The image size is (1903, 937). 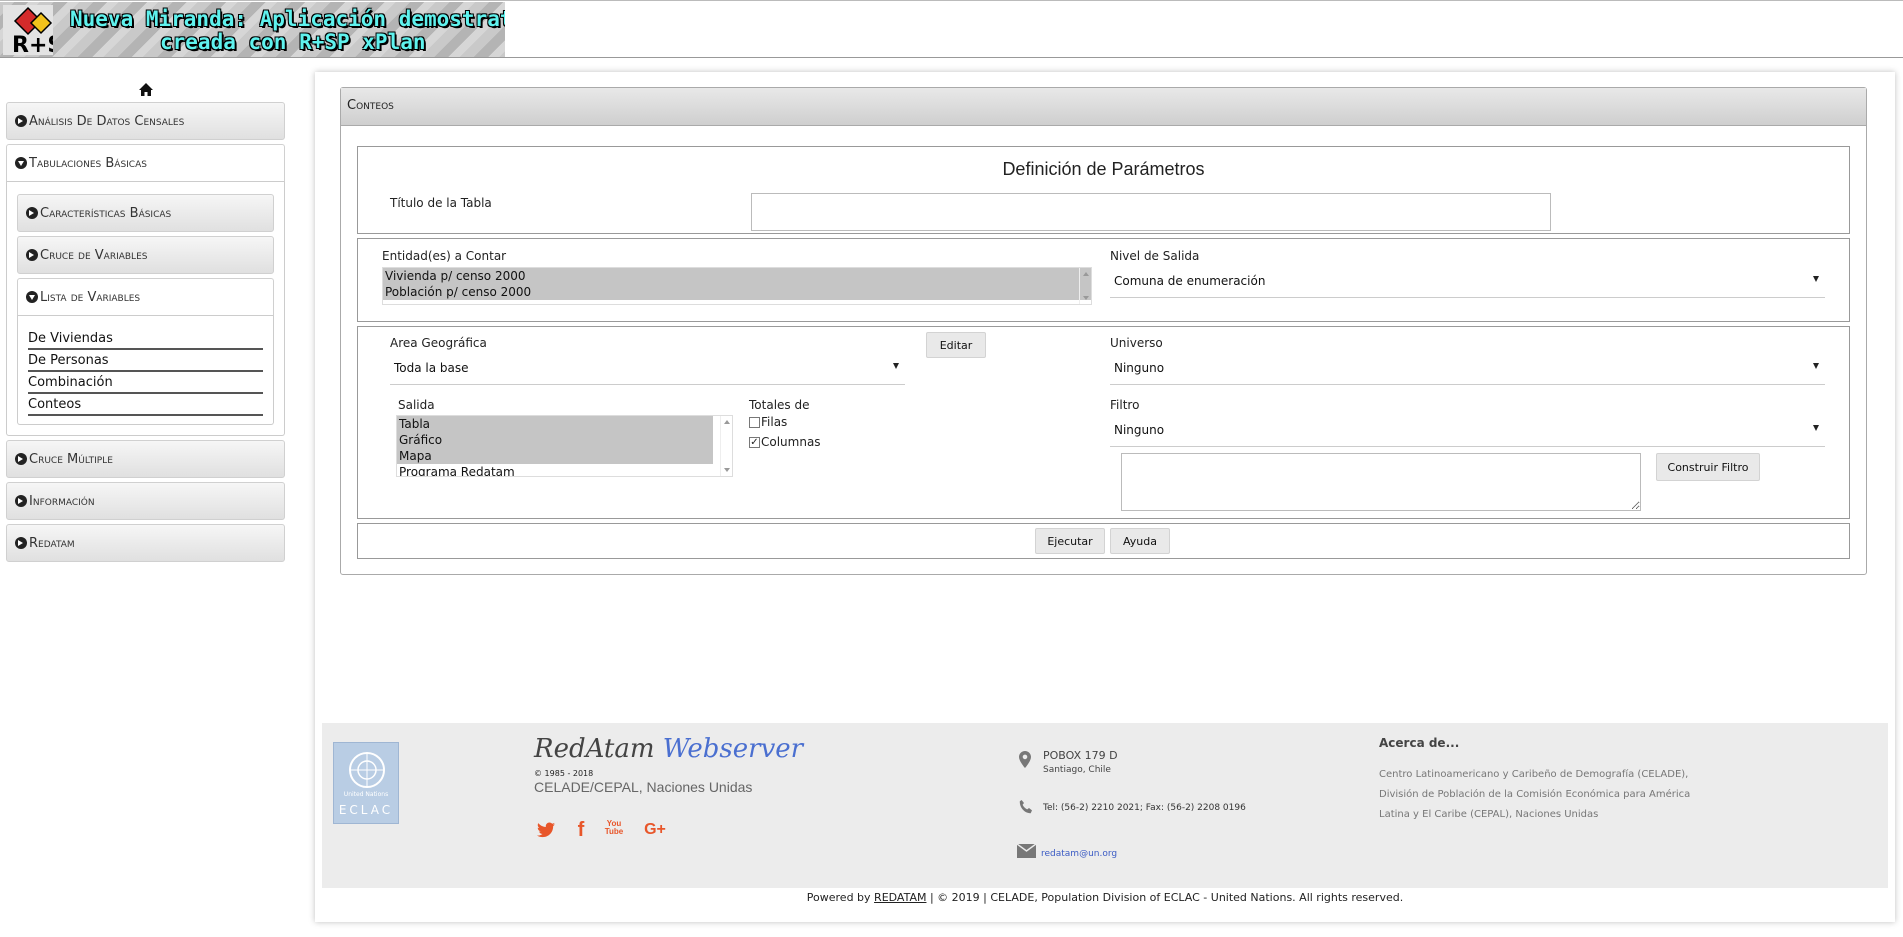 What do you see at coordinates (1070, 541) in the screenshot?
I see `execute-button: Ejecutar` at bounding box center [1070, 541].